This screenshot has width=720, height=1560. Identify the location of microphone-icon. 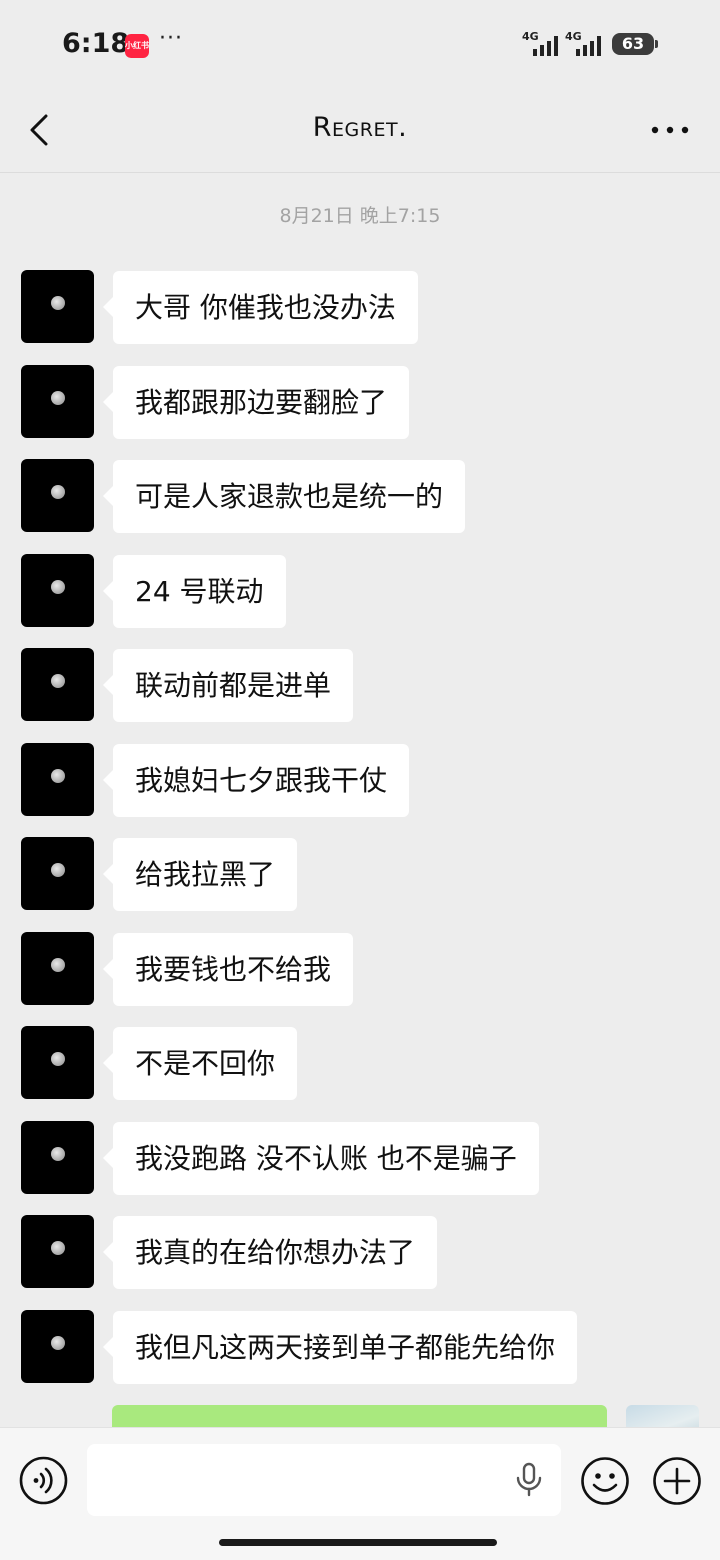
(529, 1480).